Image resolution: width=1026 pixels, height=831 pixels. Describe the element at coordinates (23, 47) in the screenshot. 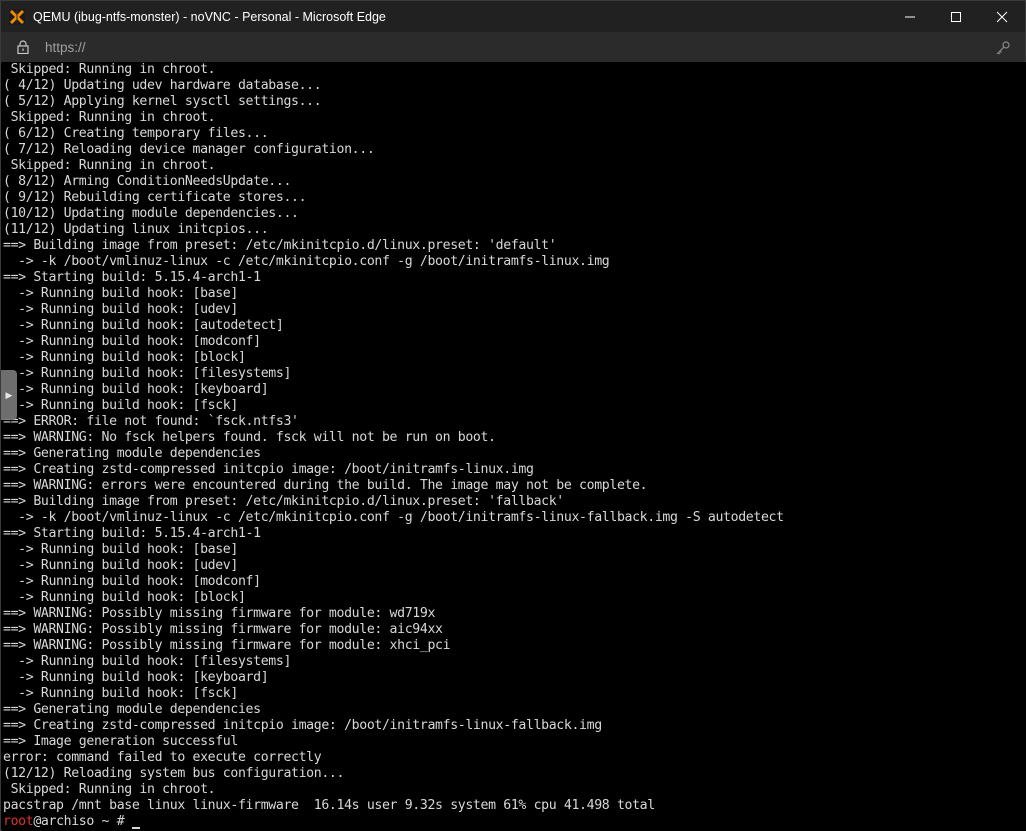

I see `lock-icon` at that location.